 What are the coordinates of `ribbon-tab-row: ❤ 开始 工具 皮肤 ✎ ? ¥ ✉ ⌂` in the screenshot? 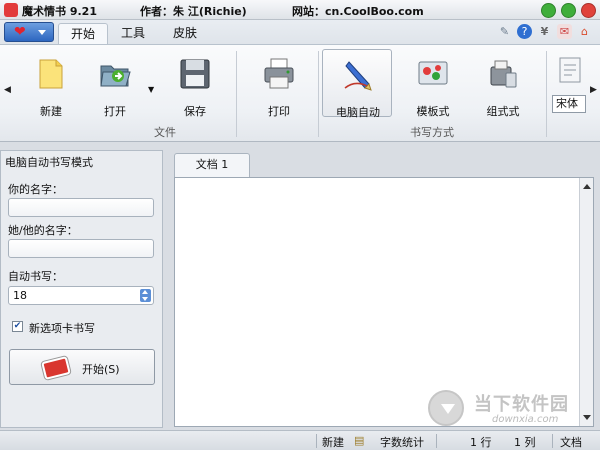 It's located at (300, 32).